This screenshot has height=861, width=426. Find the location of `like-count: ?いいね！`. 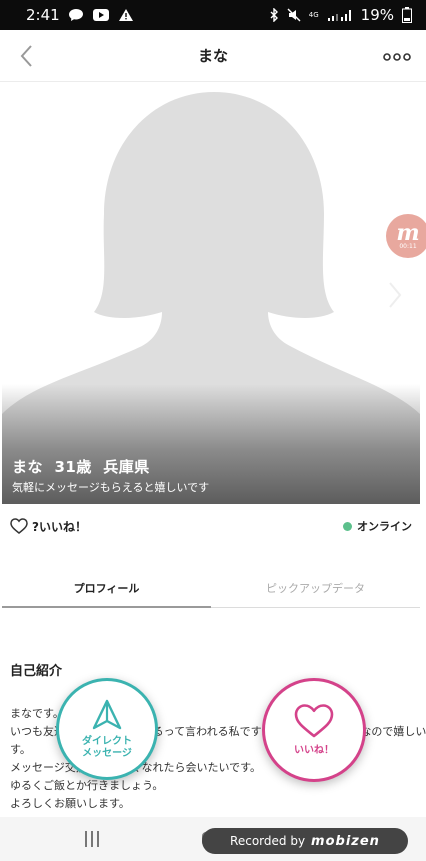

like-count: ?いいね！ is located at coordinates (48, 526).